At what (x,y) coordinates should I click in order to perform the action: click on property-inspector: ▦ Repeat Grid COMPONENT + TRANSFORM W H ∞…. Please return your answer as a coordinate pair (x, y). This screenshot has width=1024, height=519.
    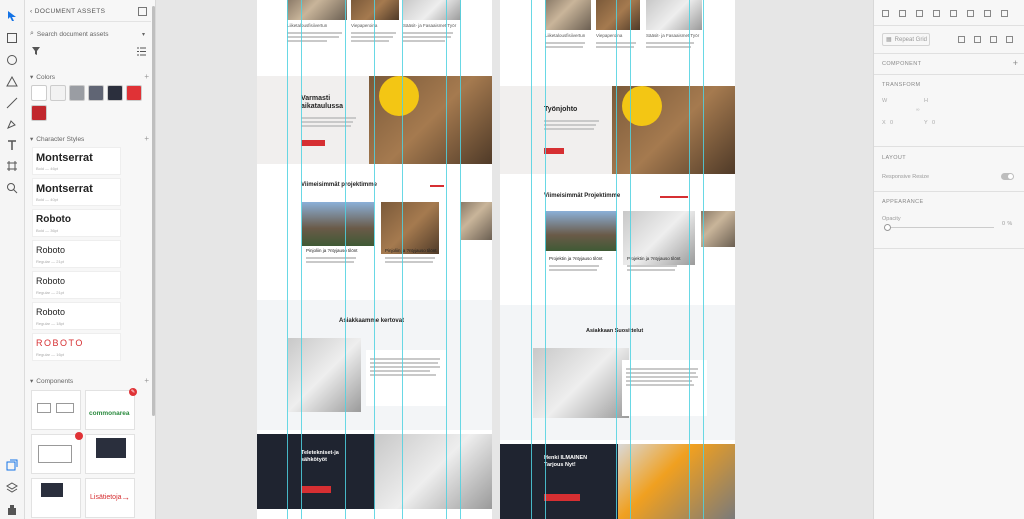
    Looking at the image, I should click on (948, 259).